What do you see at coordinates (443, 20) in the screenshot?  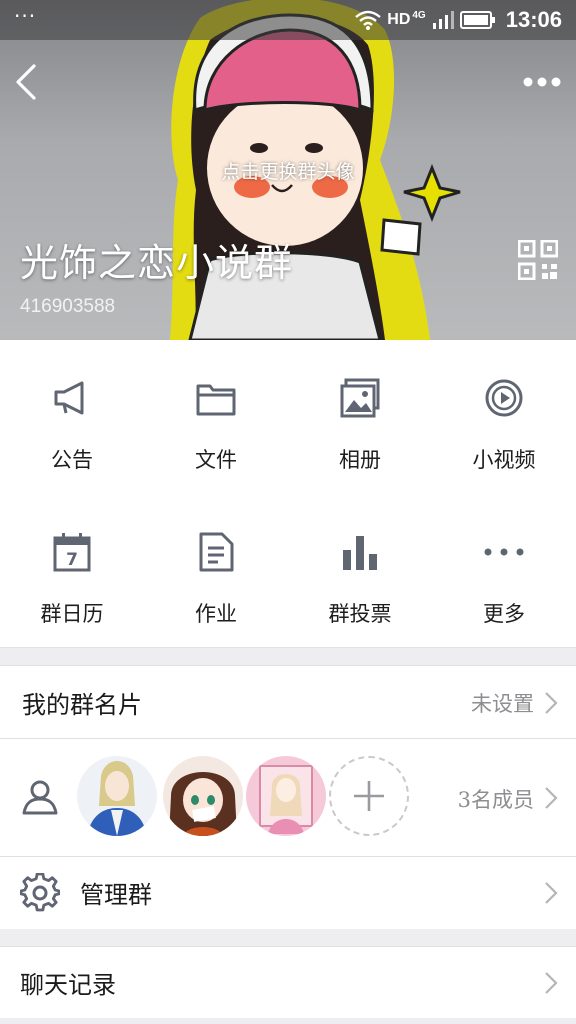 I see `signal-icon` at bounding box center [443, 20].